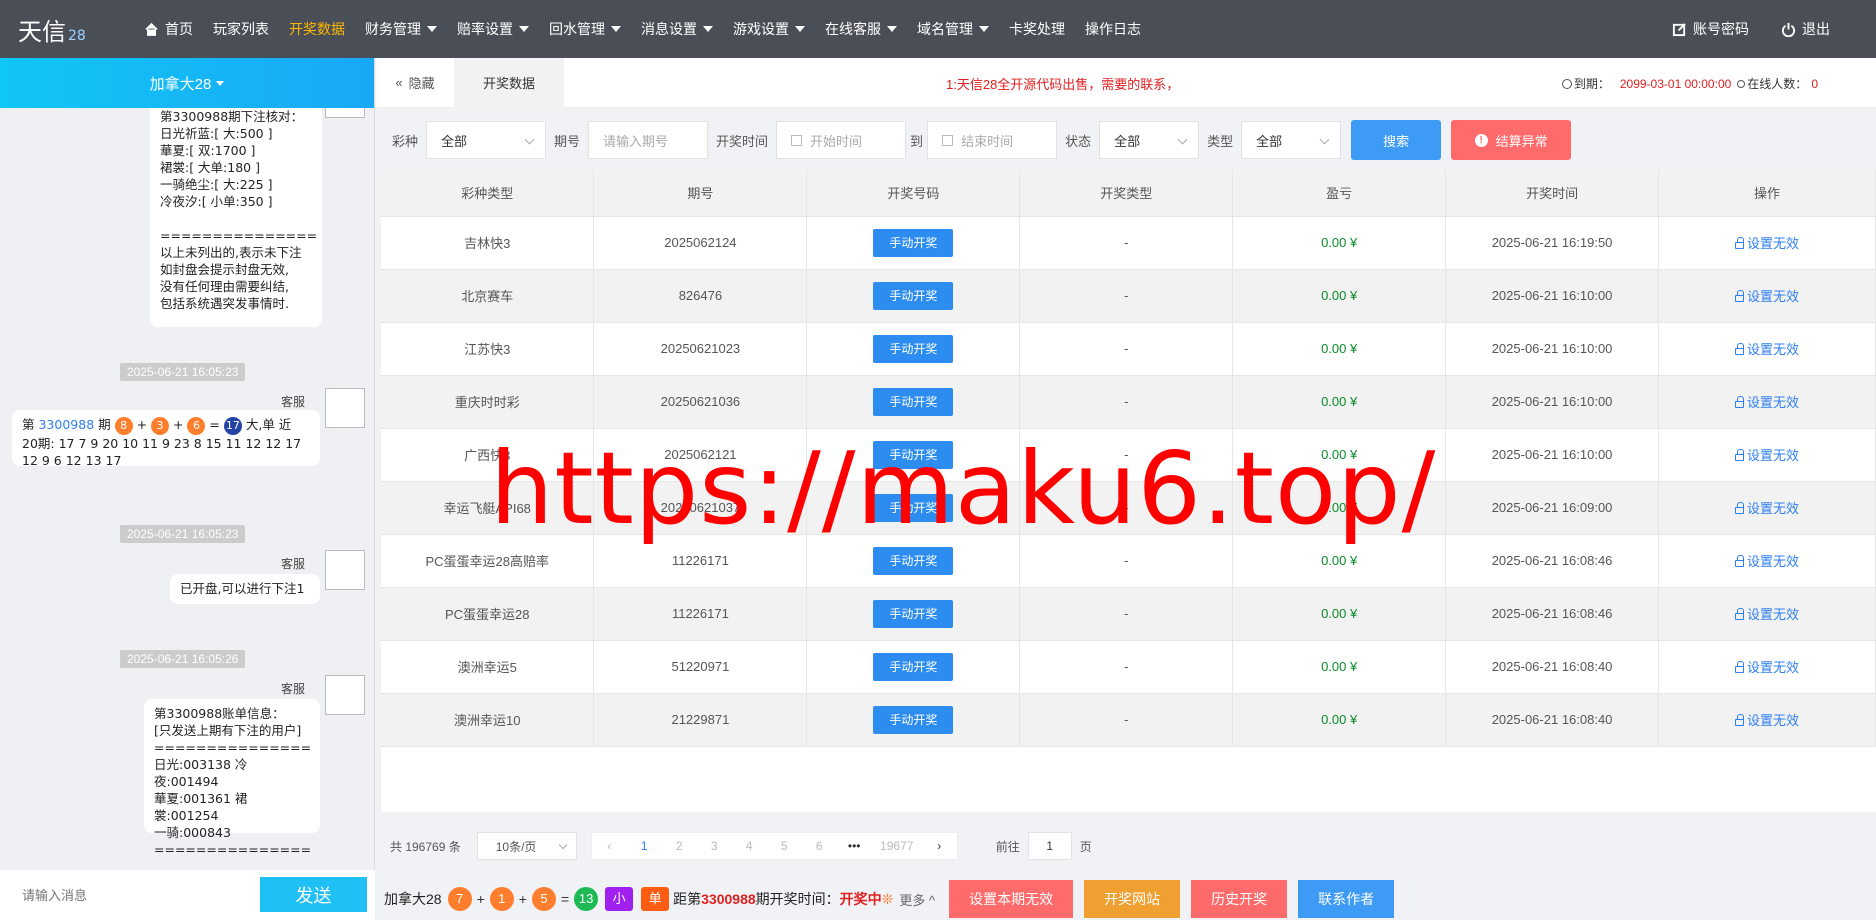 Image resolution: width=1876 pixels, height=920 pixels. Describe the element at coordinates (127, 895) in the screenshot. I see `message-input` at that location.